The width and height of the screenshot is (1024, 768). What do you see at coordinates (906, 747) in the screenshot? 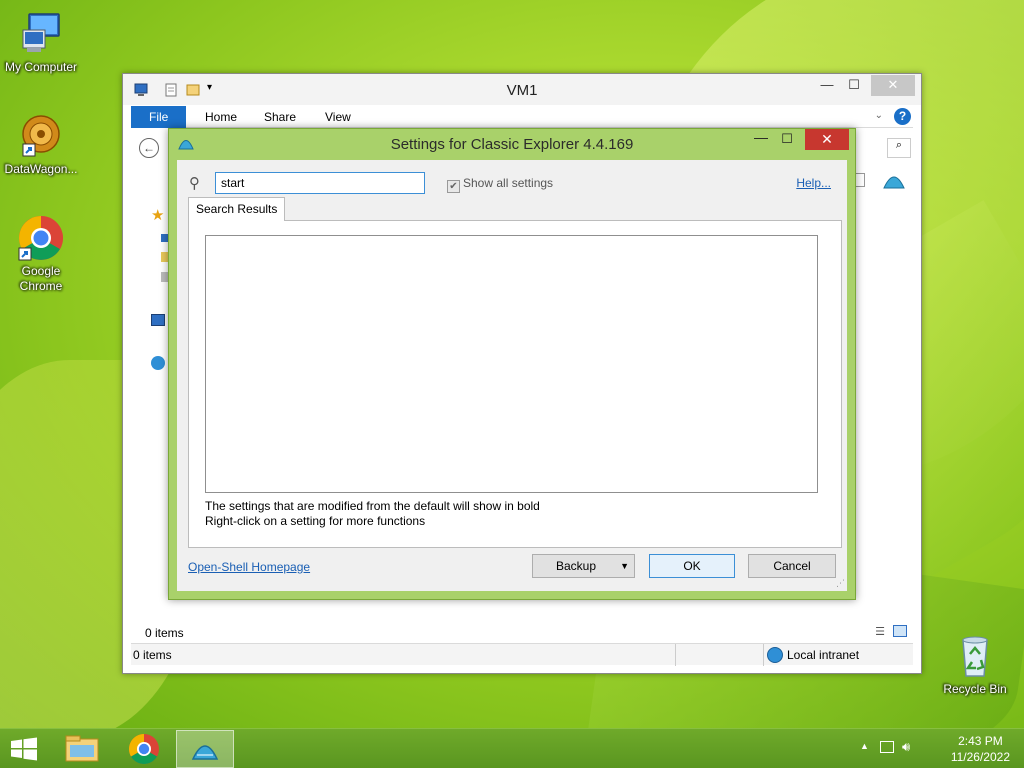
I see `volume-icon: 🔊︎` at bounding box center [906, 747].